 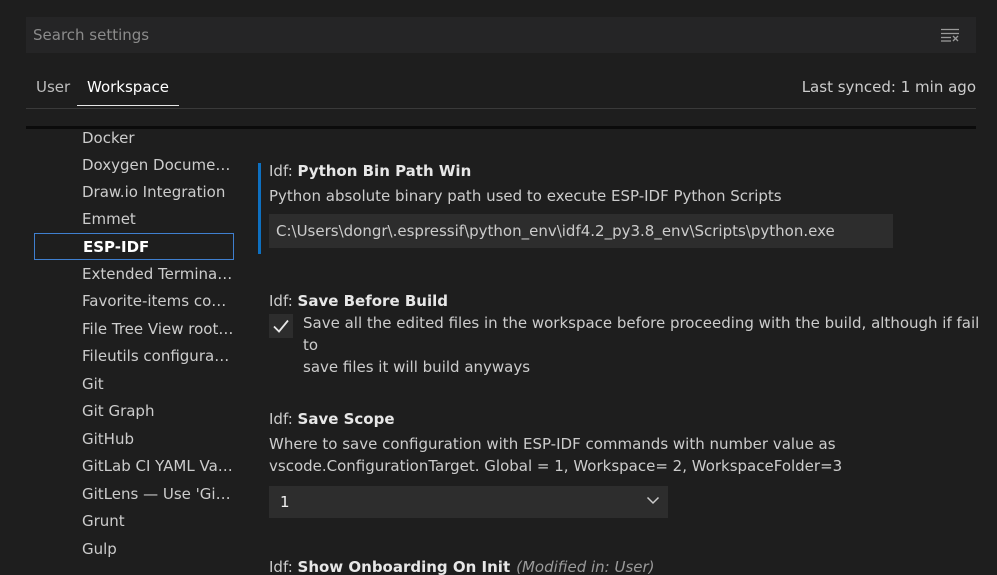 I want to click on settings-scope-tabs: User Workspace Last synced: 1 min ago, so click(x=501, y=89).